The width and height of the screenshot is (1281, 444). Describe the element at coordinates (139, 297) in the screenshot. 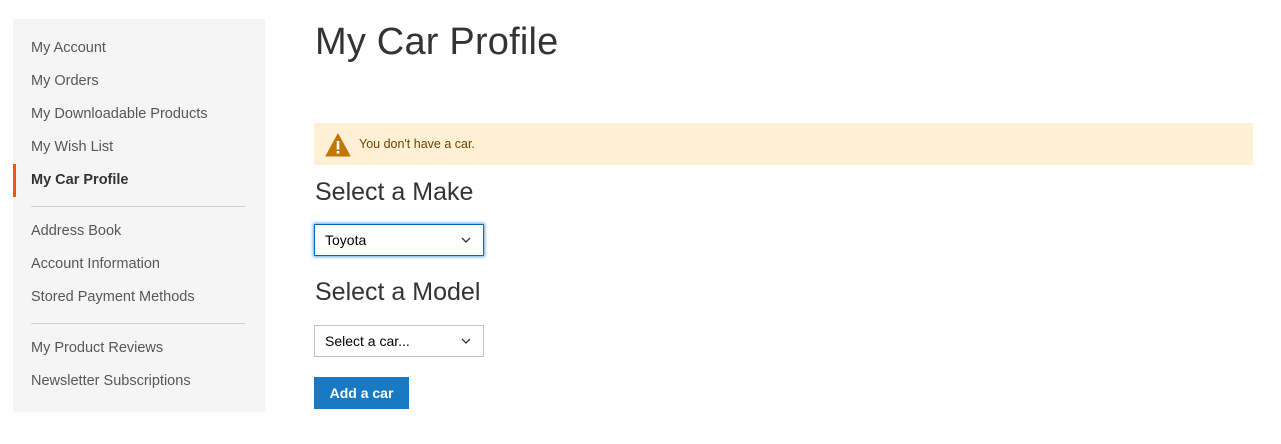

I see `sidebar-item-stored-payment-methods: Stored Payment Methods` at that location.